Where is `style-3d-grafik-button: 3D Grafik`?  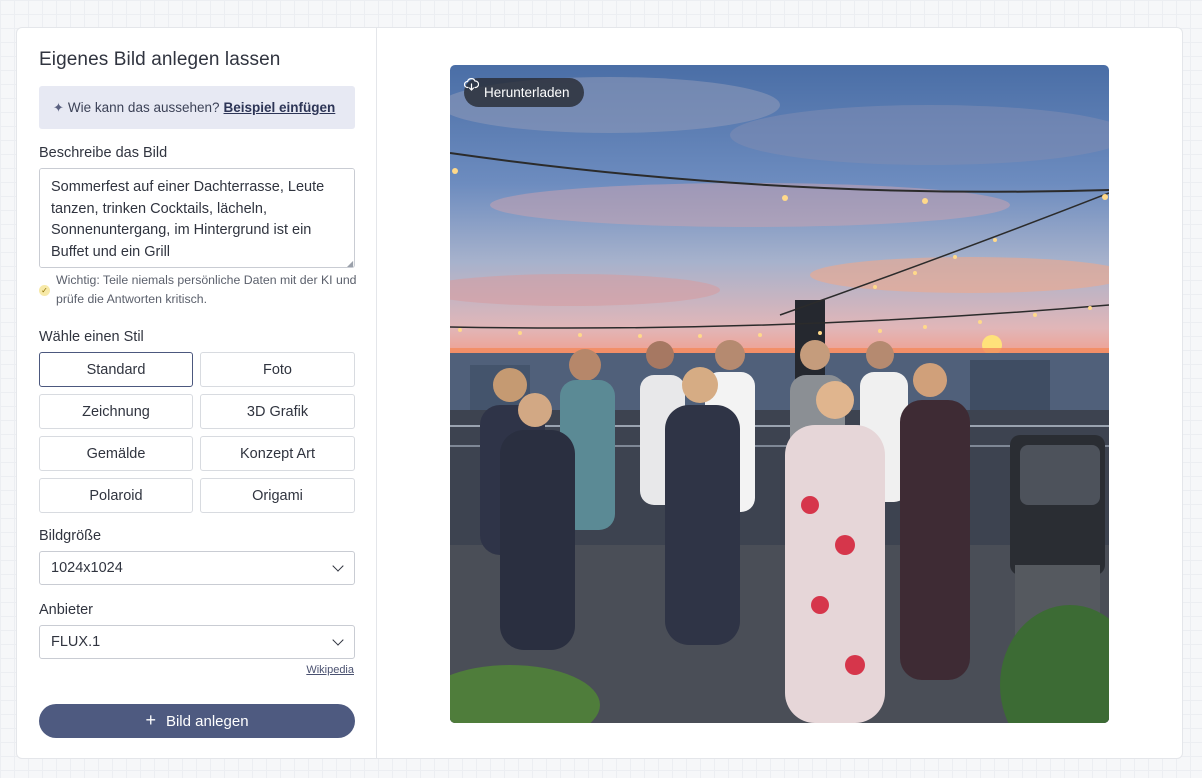
style-3d-grafik-button: 3D Grafik is located at coordinates (277, 411).